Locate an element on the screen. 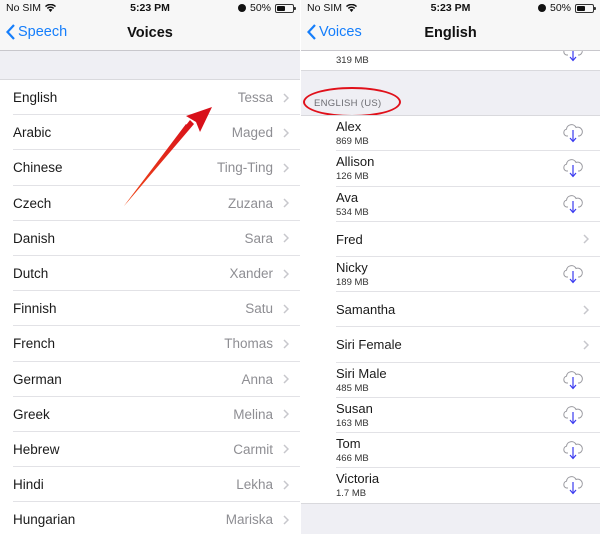 The height and width of the screenshot is (534, 600). chevron-left-icon is located at coordinates (10, 32).